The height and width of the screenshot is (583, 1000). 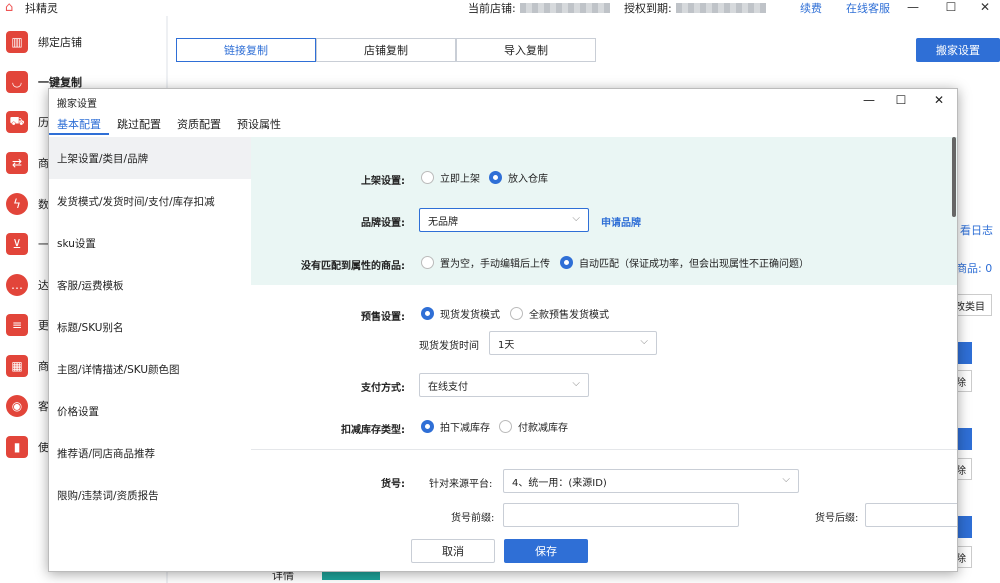 What do you see at coordinates (41, 8) in the screenshot?
I see `app-title: 抖精灵` at bounding box center [41, 8].